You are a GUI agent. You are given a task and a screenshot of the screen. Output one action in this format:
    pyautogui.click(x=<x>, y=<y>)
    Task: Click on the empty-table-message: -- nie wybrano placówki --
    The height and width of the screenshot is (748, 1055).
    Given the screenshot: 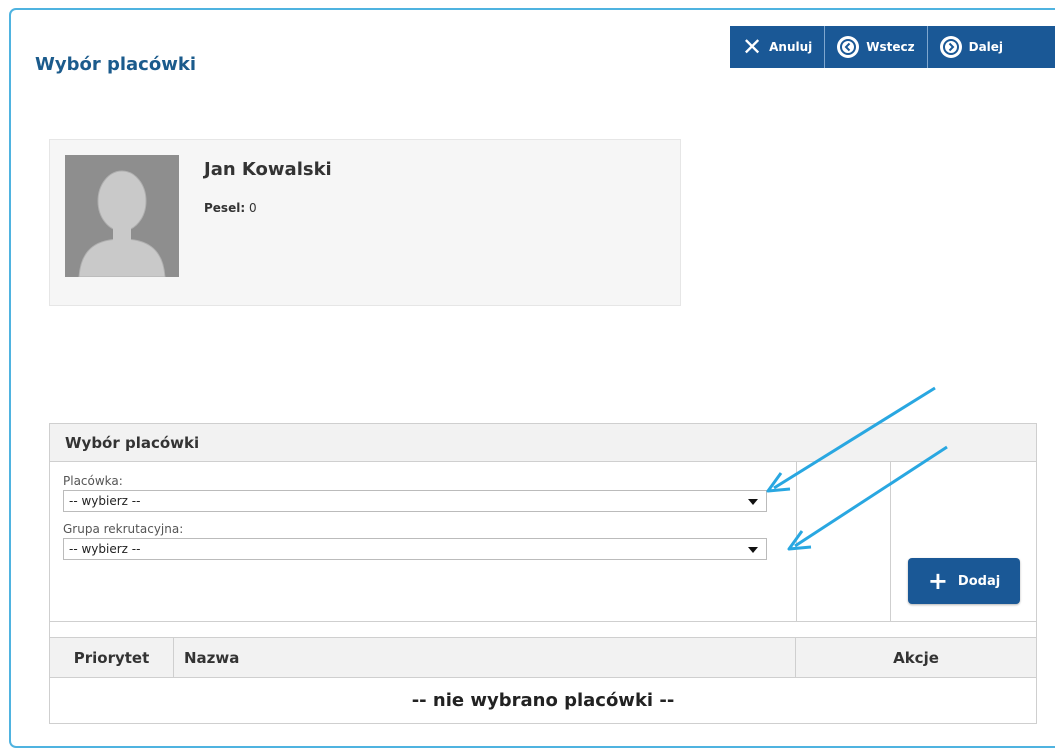 What is the action you would take?
    pyautogui.click(x=543, y=700)
    